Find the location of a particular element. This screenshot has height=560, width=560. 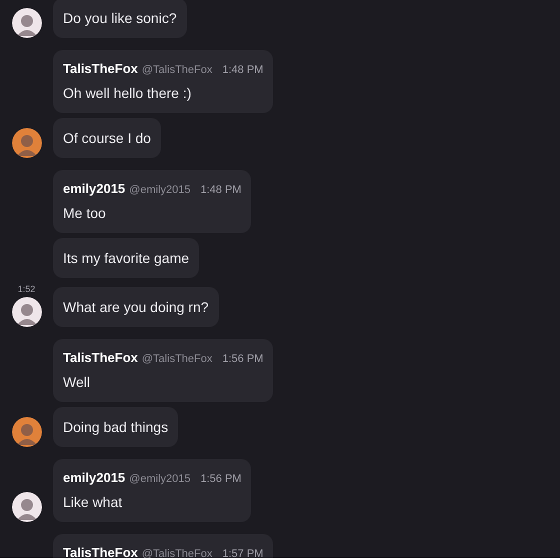

message-text: Do you like sonic? is located at coordinates (120, 18).